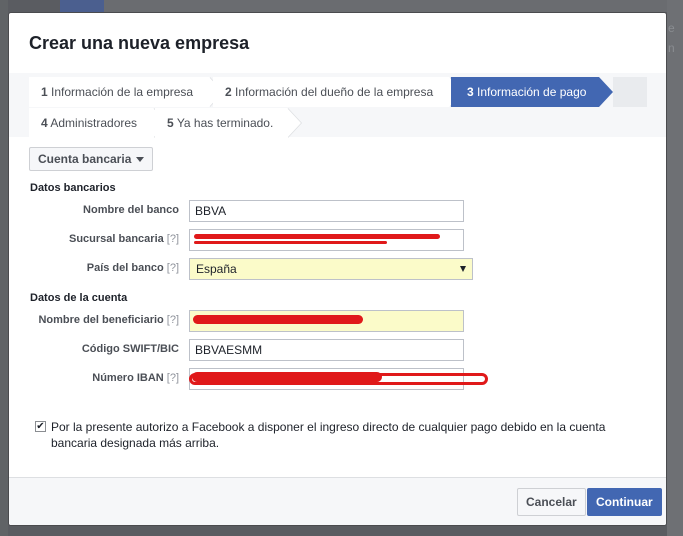  I want to click on step-owner-info: 2 Información del dueño de la empresa, so click(338, 92).